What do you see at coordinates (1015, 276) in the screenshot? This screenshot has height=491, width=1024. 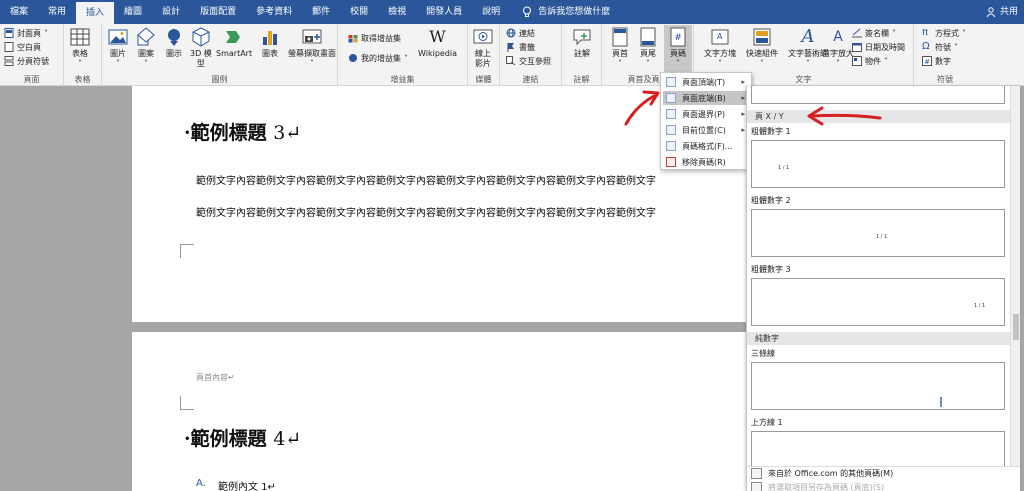 I see `gallery-scrollbar` at bounding box center [1015, 276].